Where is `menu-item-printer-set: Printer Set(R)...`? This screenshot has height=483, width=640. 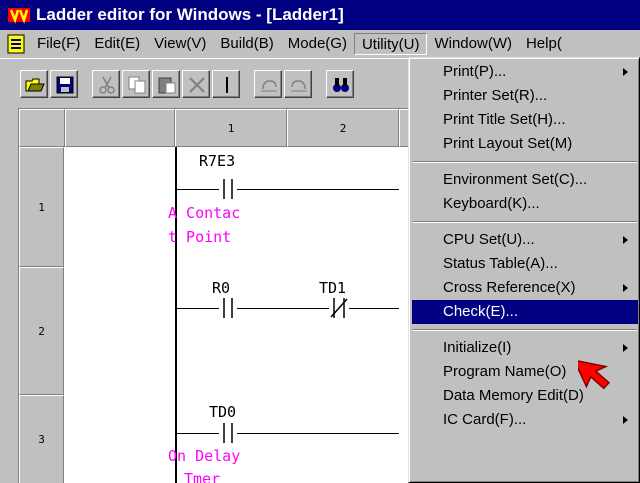 menu-item-printer-set: Printer Set(R)... is located at coordinates (525, 96).